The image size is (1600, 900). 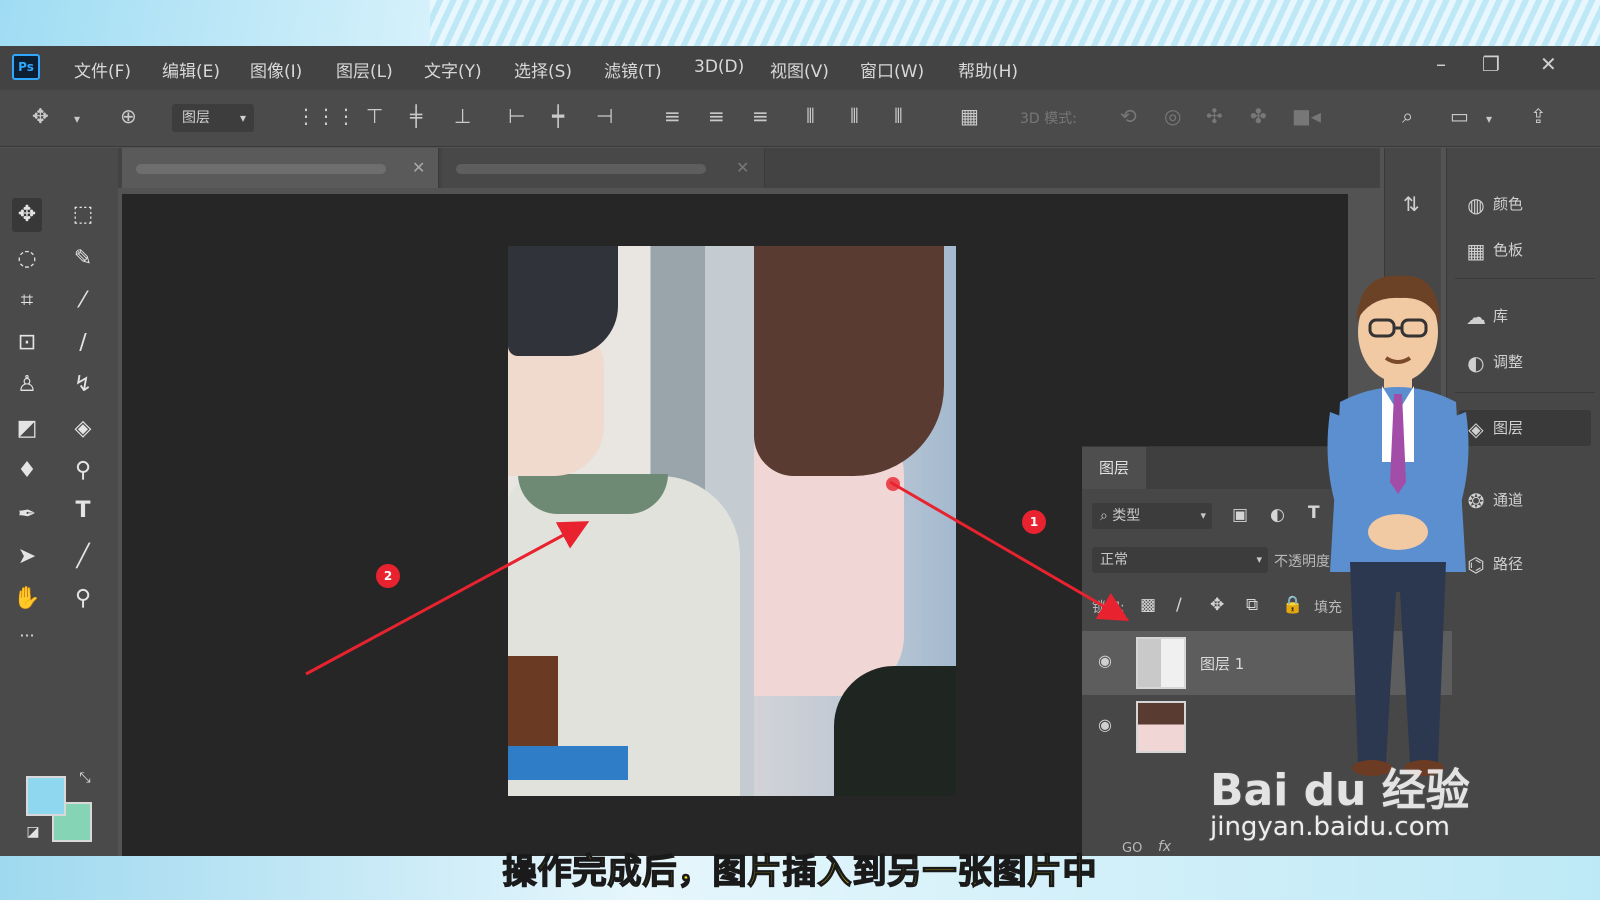 I want to click on annotation-badge-2: 2, so click(x=388, y=576).